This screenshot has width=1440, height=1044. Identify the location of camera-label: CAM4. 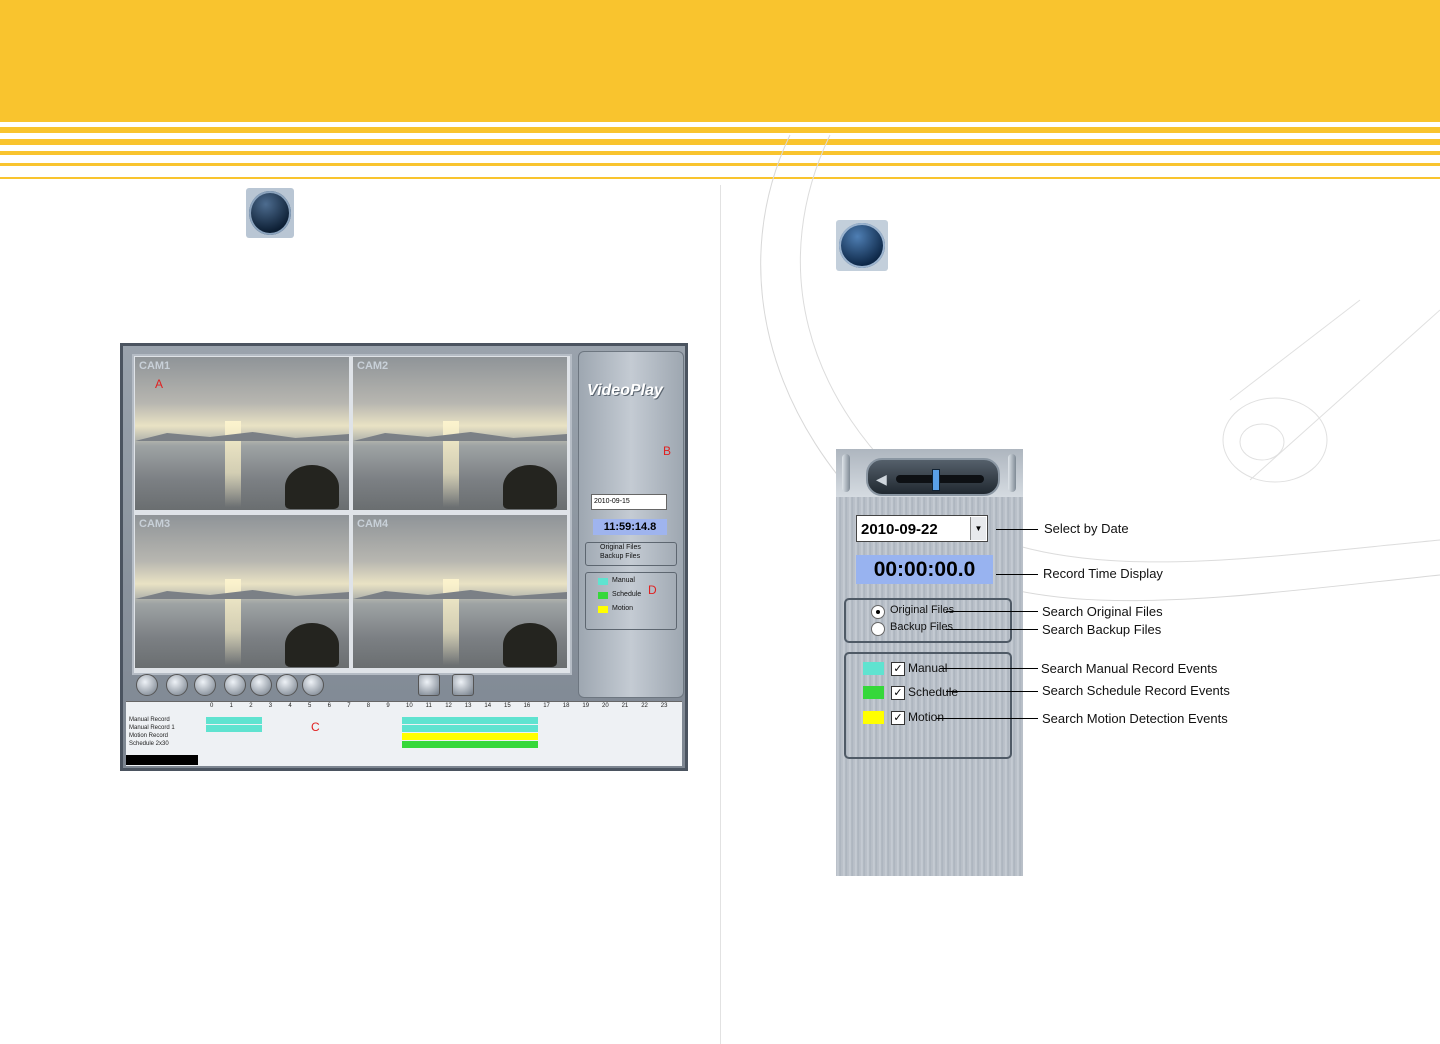
(373, 524).